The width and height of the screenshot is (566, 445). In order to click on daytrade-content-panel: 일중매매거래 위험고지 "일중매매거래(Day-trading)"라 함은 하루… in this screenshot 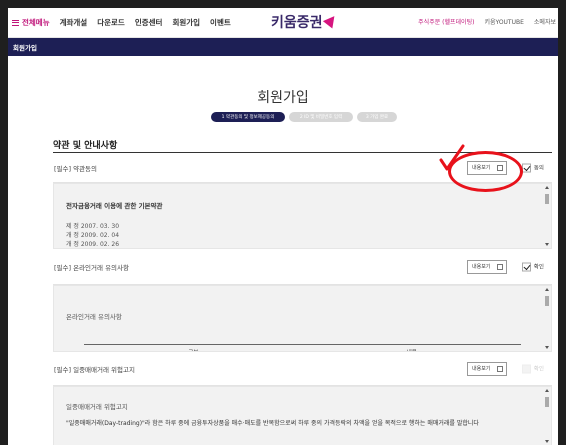, I will do `click(302, 415)`.